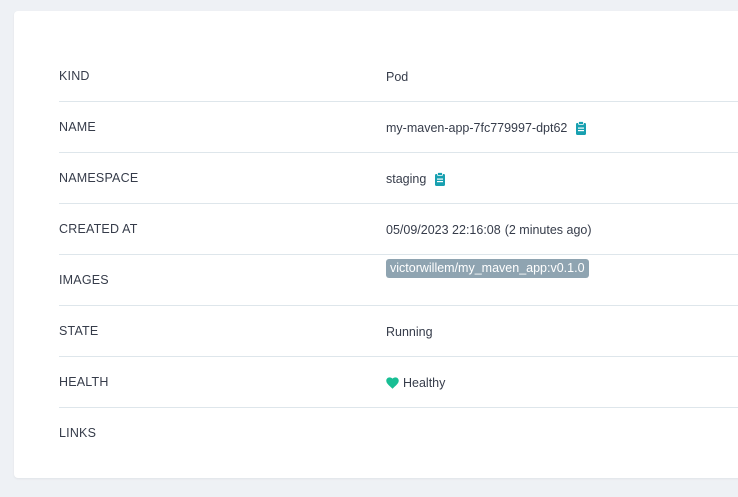 The width and height of the screenshot is (738, 497). What do you see at coordinates (98, 229) in the screenshot?
I see `created-at-label: CREATED AT` at bounding box center [98, 229].